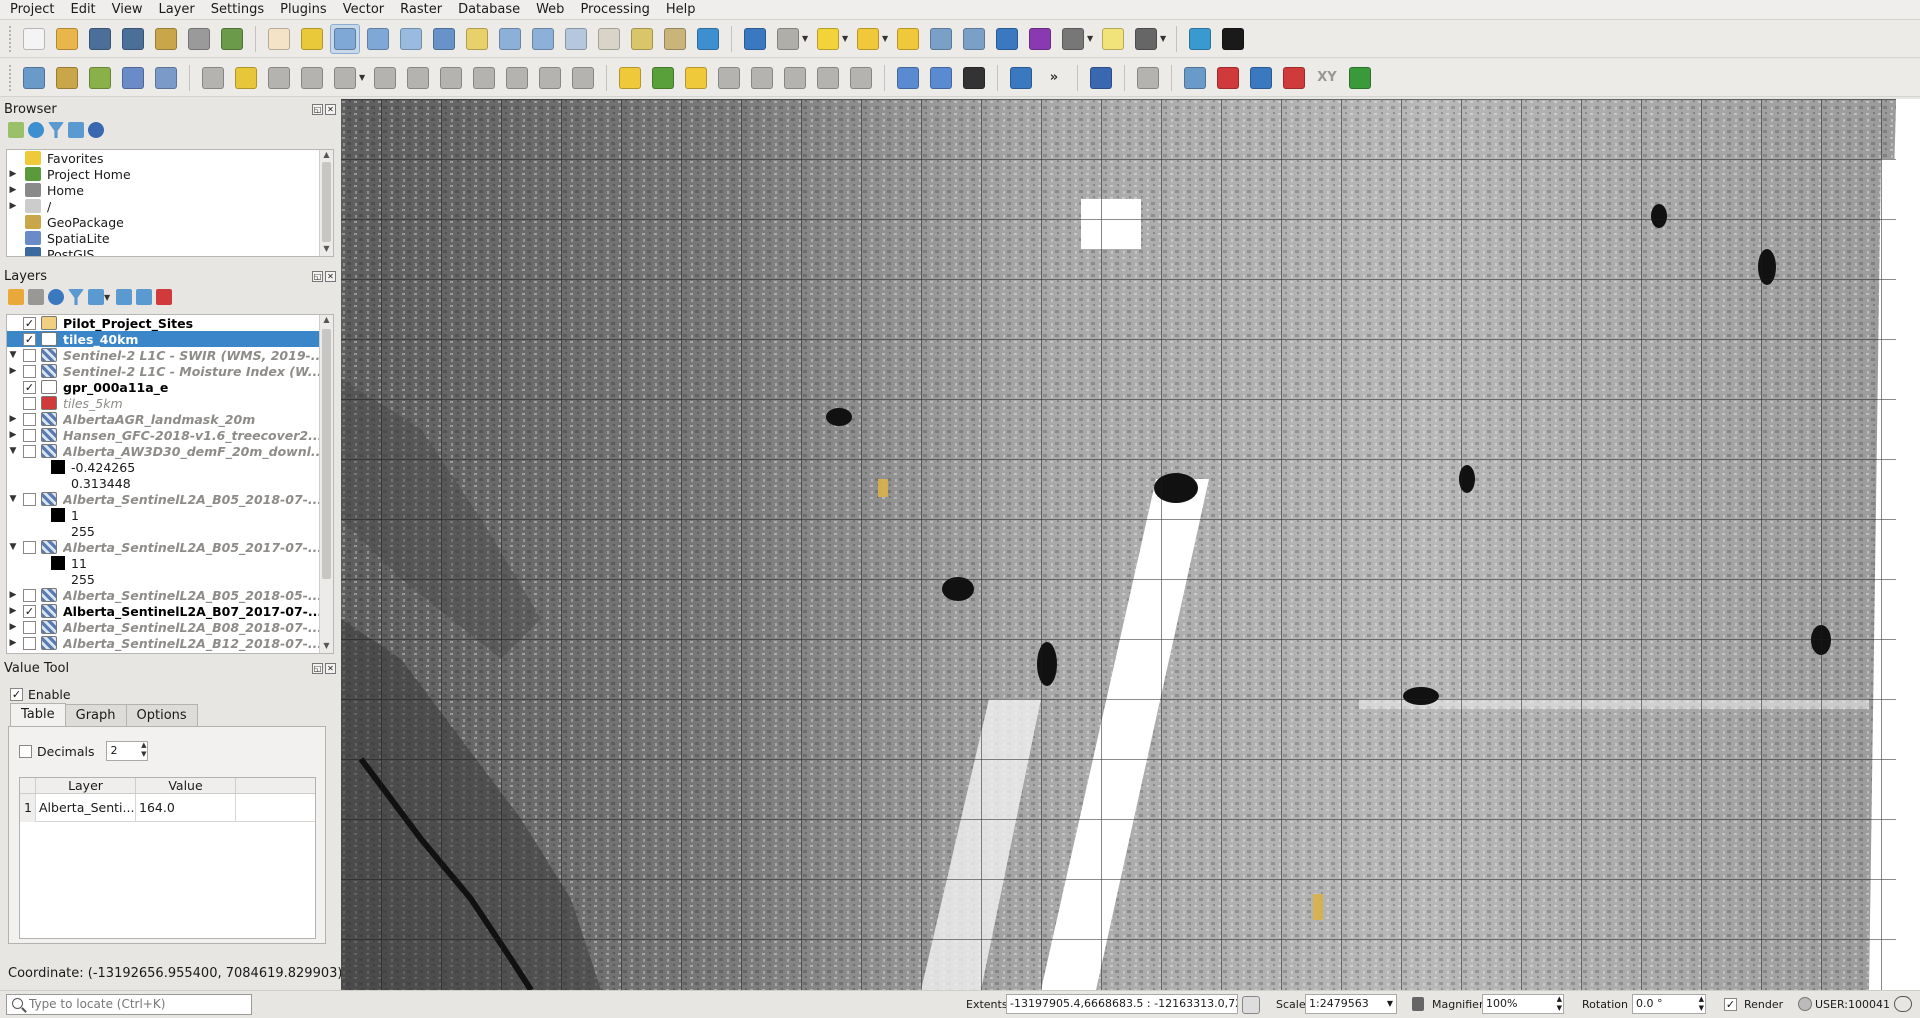 Image resolution: width=1920 pixels, height=1018 pixels. Describe the element at coordinates (76, 297) in the screenshot. I see `filter-legend-icon` at that location.